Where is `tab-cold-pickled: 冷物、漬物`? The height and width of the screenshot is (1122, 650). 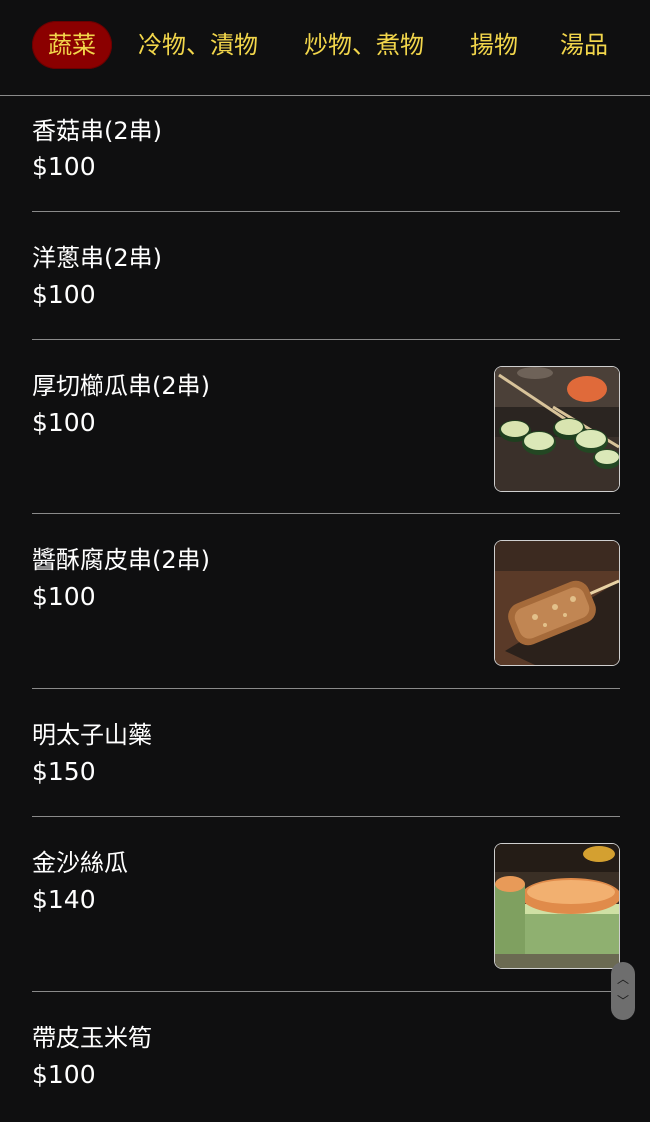
tab-cold-pickled: 冷物、漬物 is located at coordinates (198, 45).